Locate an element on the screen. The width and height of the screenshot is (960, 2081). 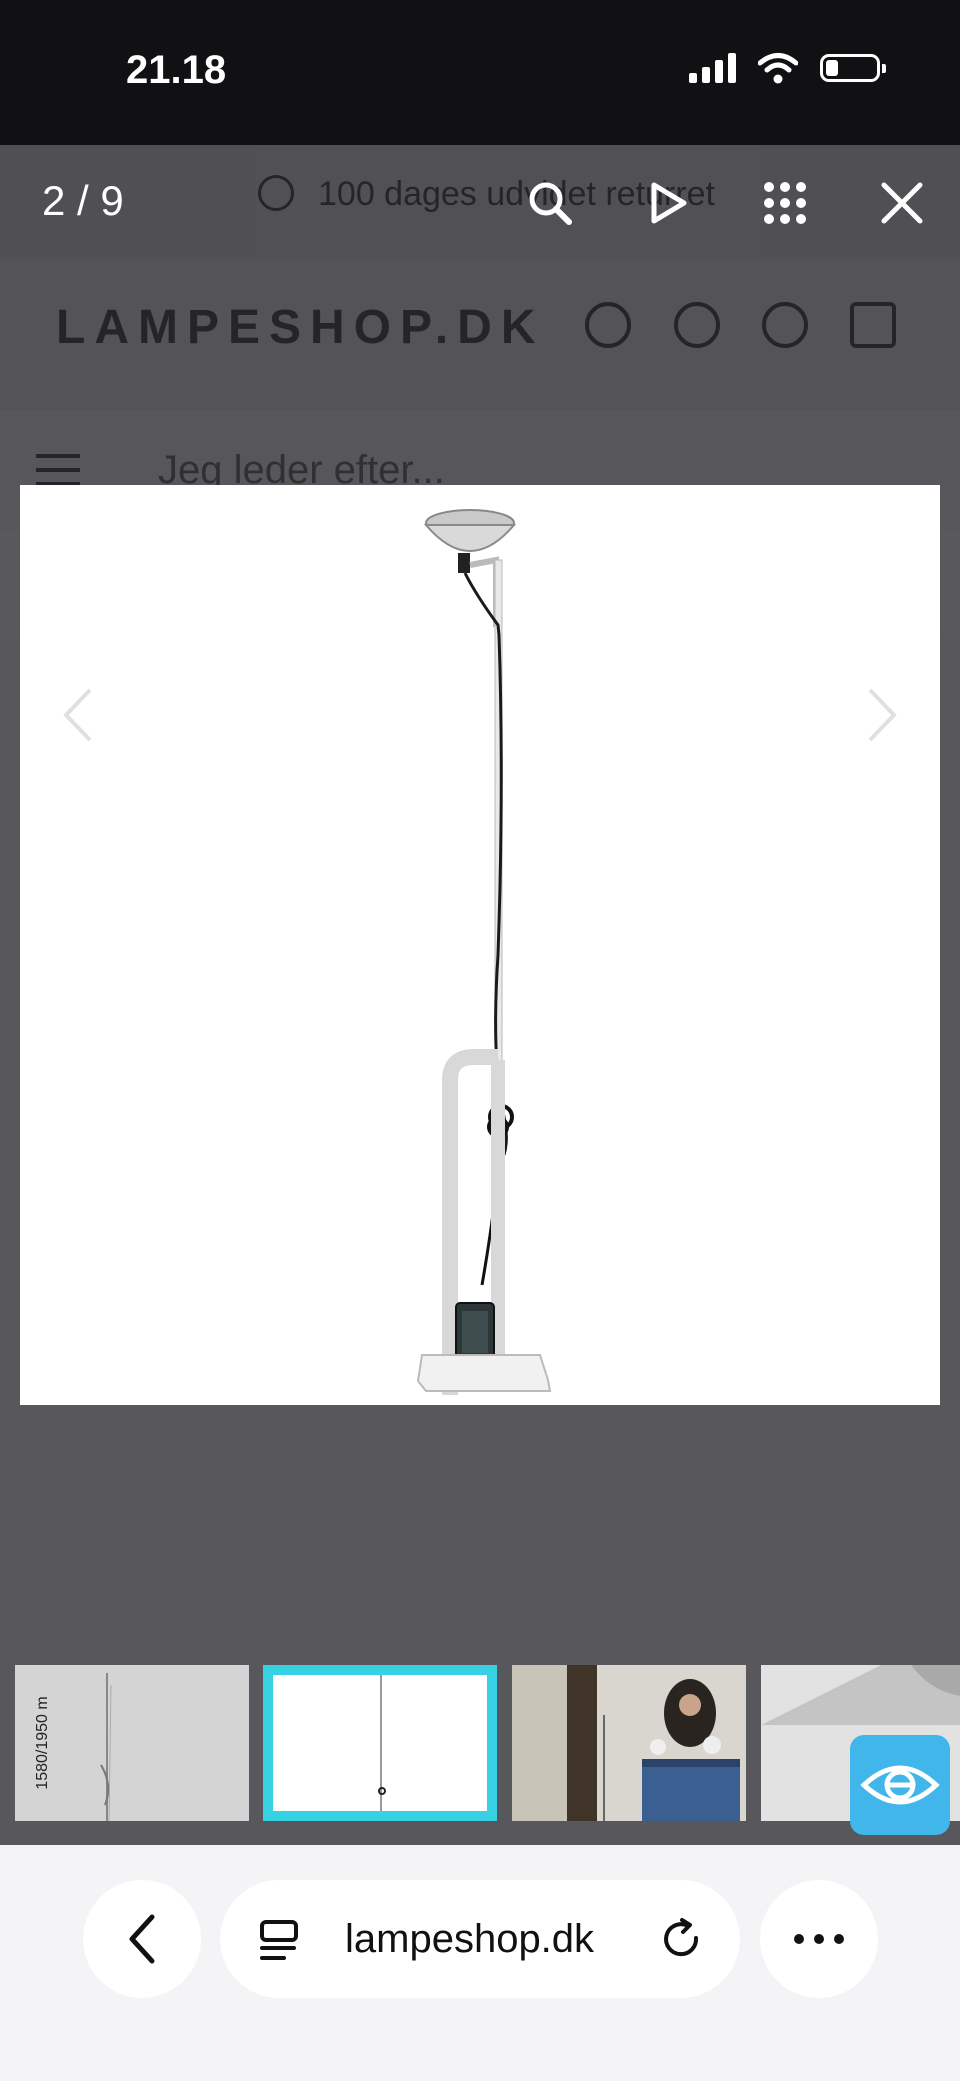
address-bar: lampeshop.dk is located at coordinates (480, 1939).